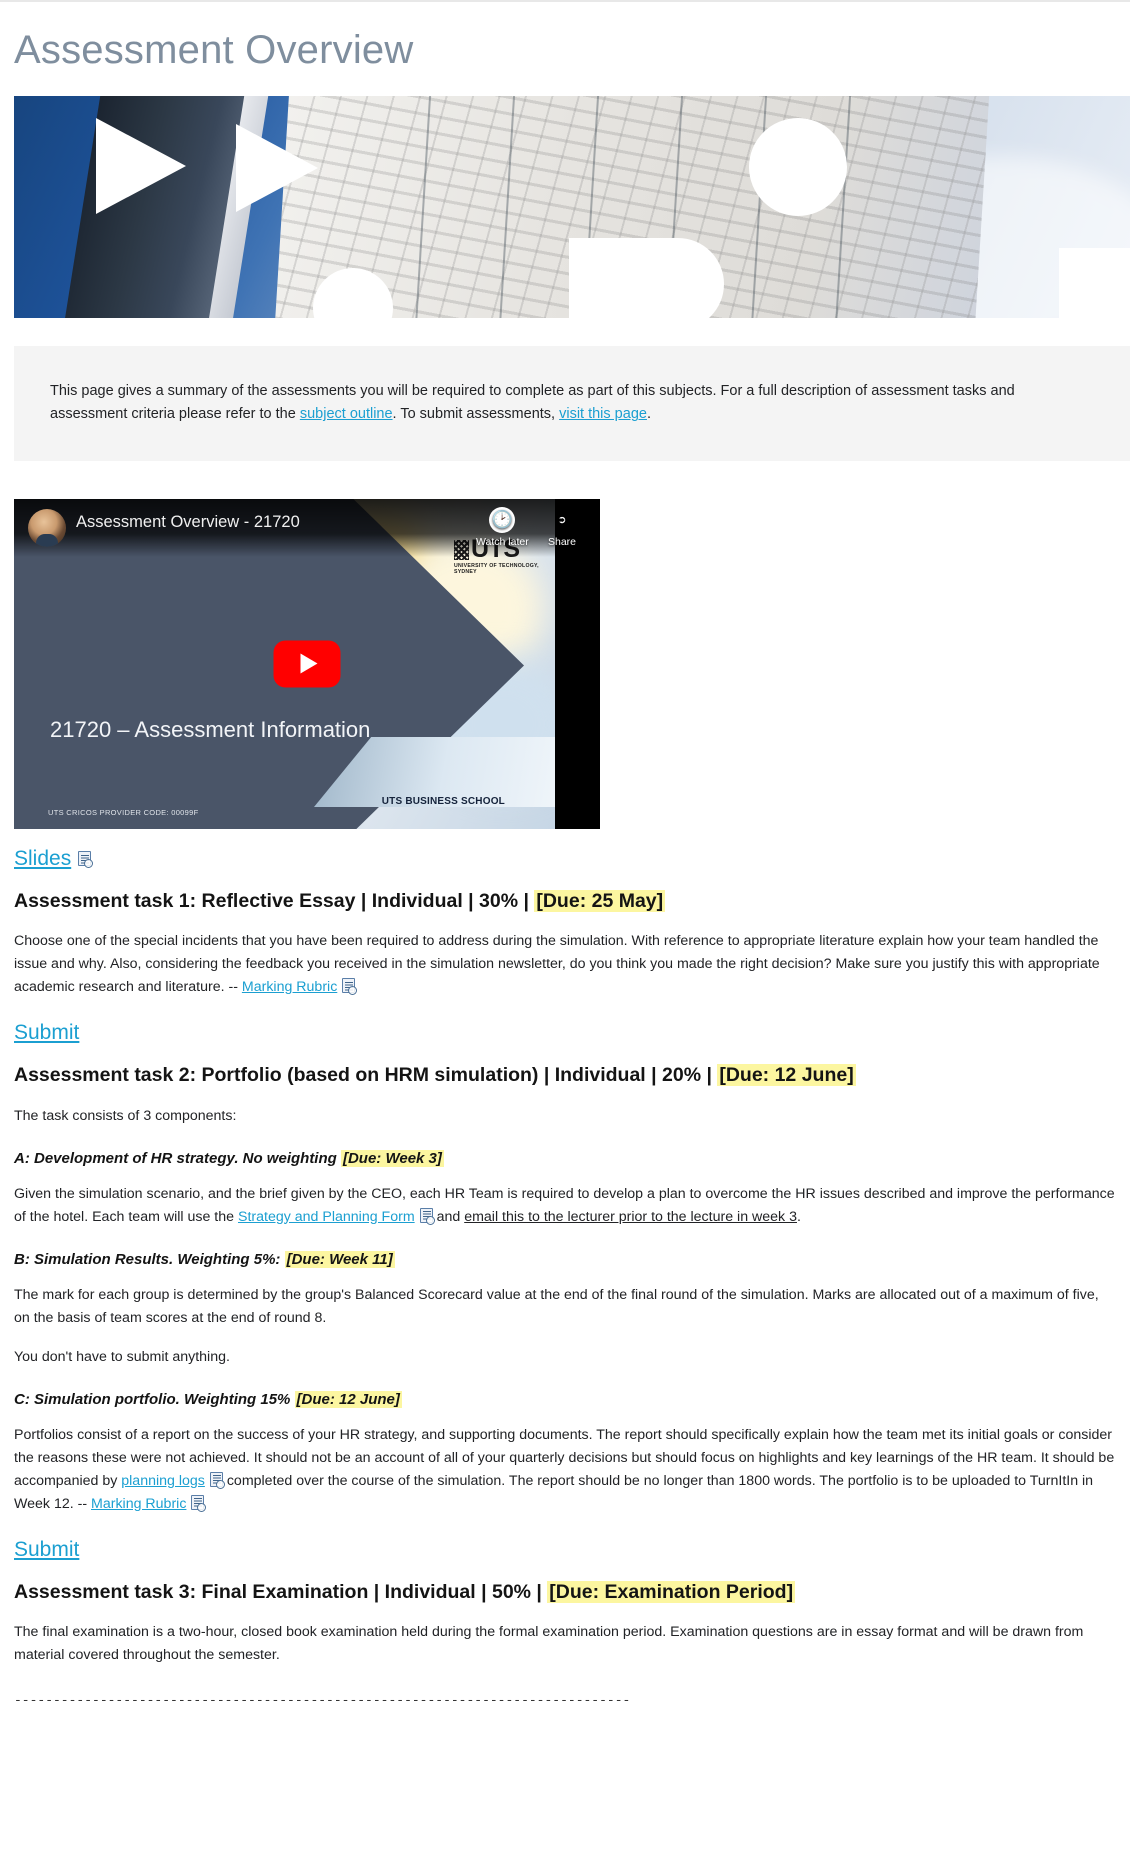 The width and height of the screenshot is (1130, 1866). I want to click on task-3-due-badge: [Due: Examination Period], so click(671, 1591).